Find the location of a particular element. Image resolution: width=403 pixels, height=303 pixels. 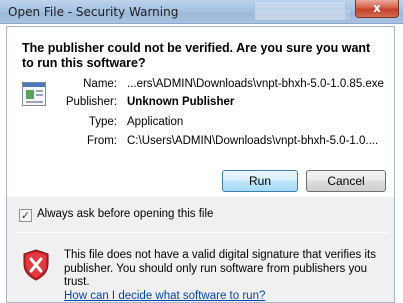

from-label: From: is located at coordinates (101, 141).